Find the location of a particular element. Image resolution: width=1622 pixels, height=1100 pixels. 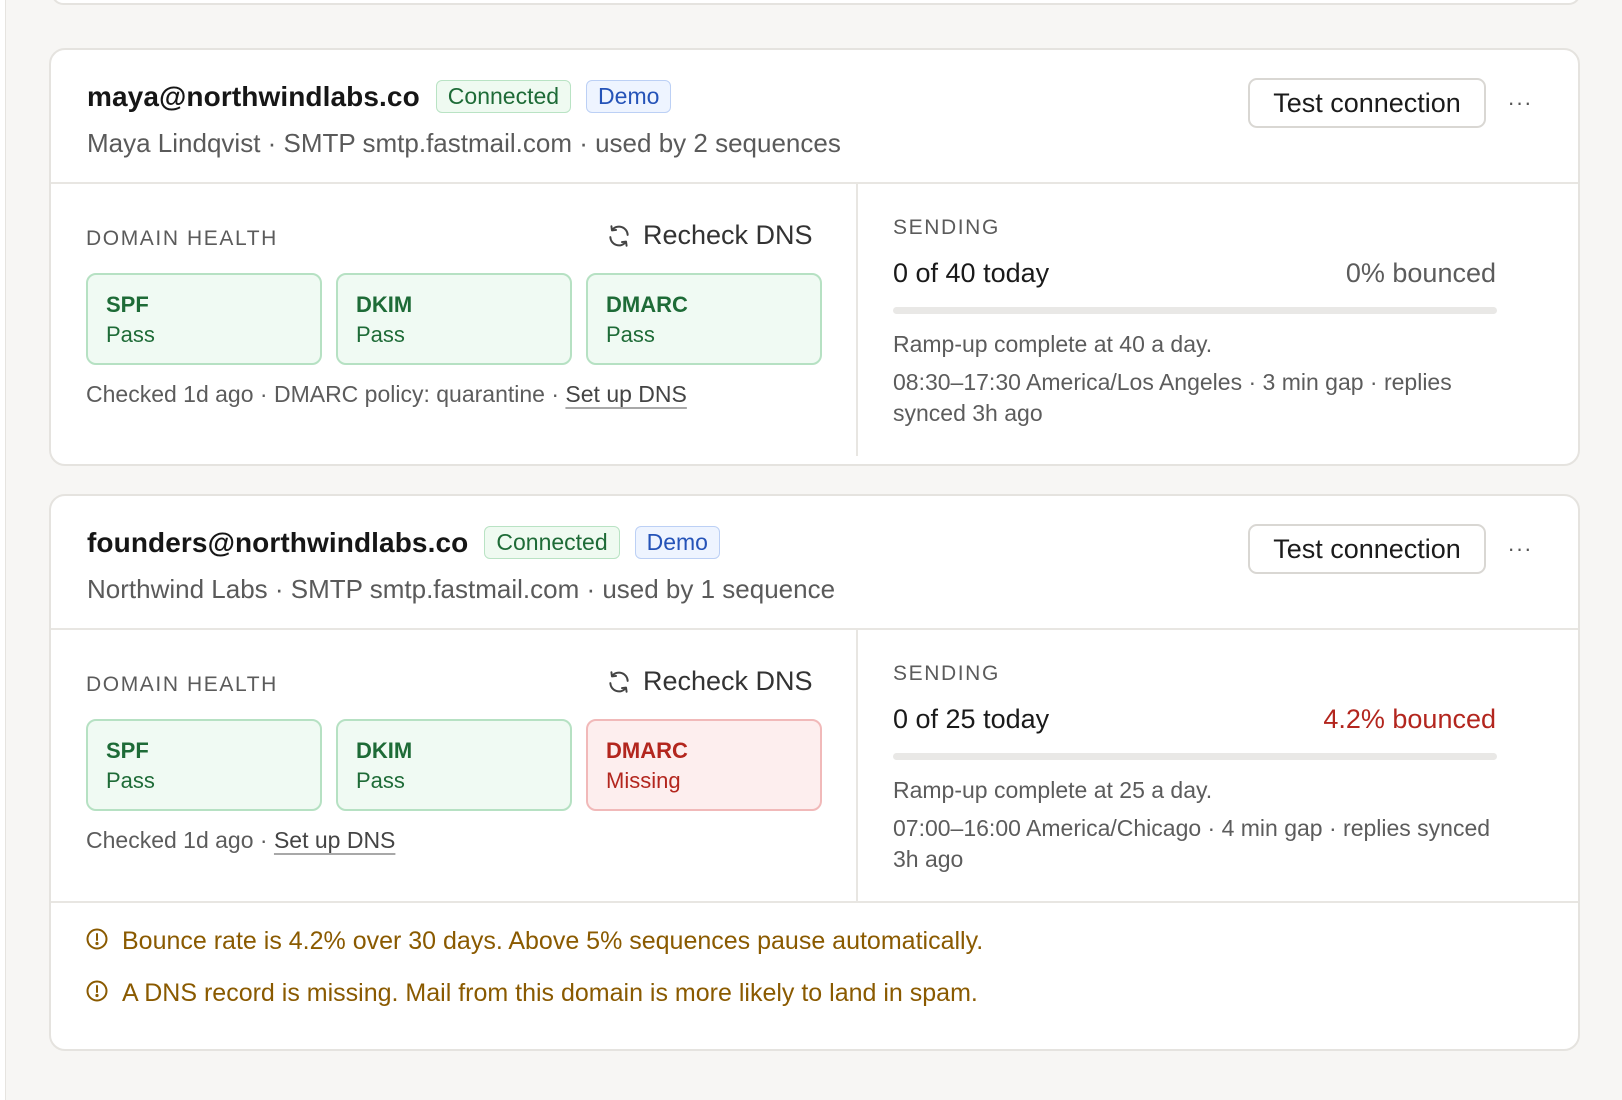

account-address: founders@northwindlabs.co is located at coordinates (278, 542).